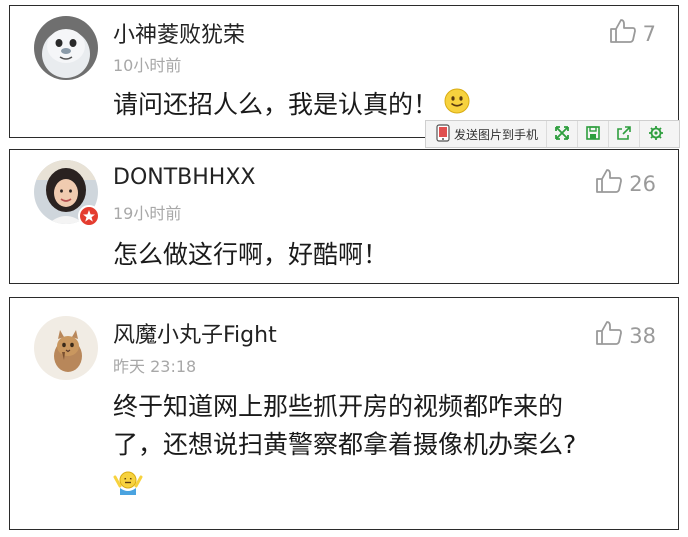  I want to click on send-to-phone-button: 发送图片到手机, so click(487, 134).